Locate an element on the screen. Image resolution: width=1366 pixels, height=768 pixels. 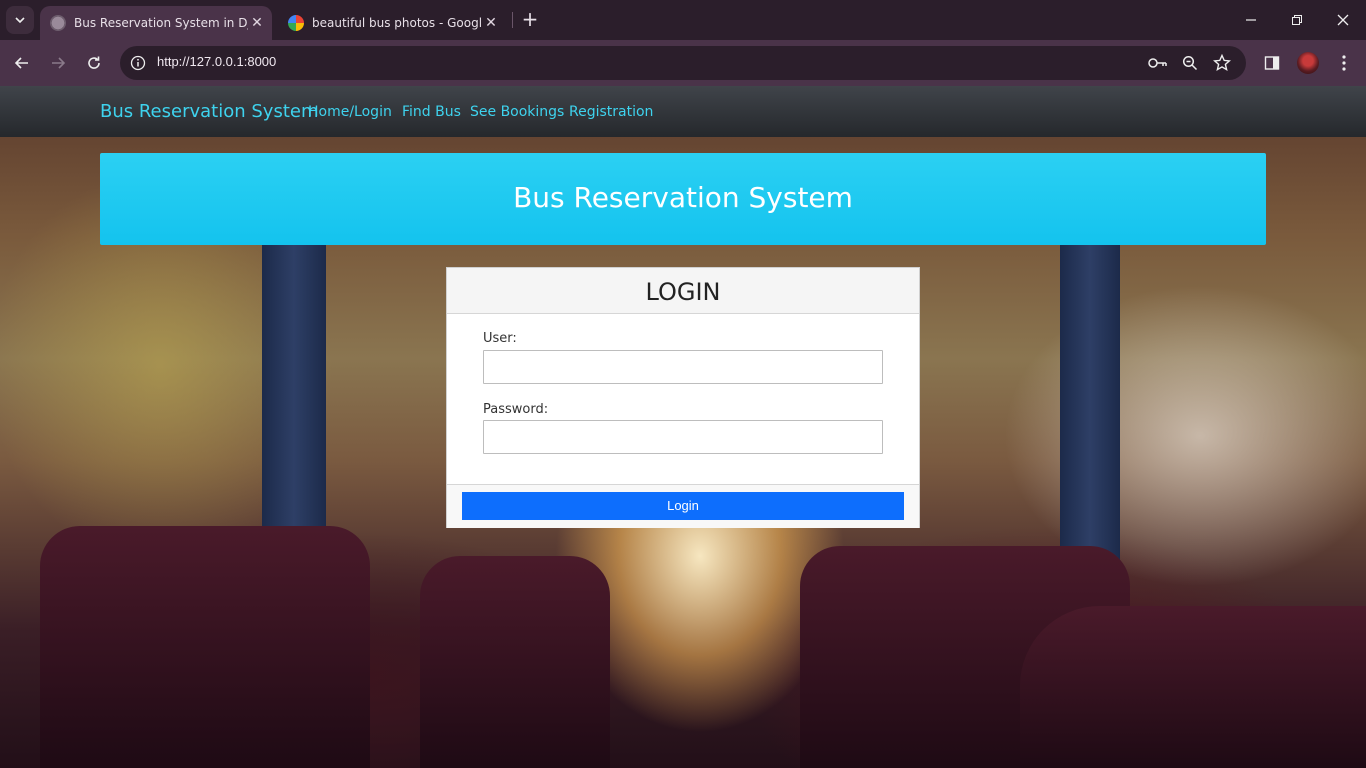
arrow-left-icon is located at coordinates (21, 63).